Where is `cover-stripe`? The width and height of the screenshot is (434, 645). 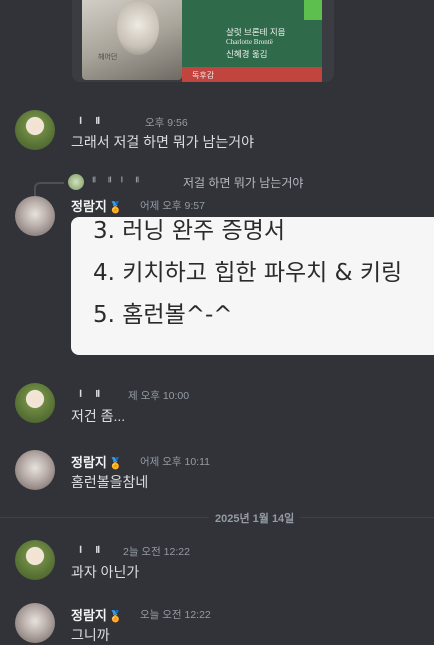 cover-stripe is located at coordinates (313, 10).